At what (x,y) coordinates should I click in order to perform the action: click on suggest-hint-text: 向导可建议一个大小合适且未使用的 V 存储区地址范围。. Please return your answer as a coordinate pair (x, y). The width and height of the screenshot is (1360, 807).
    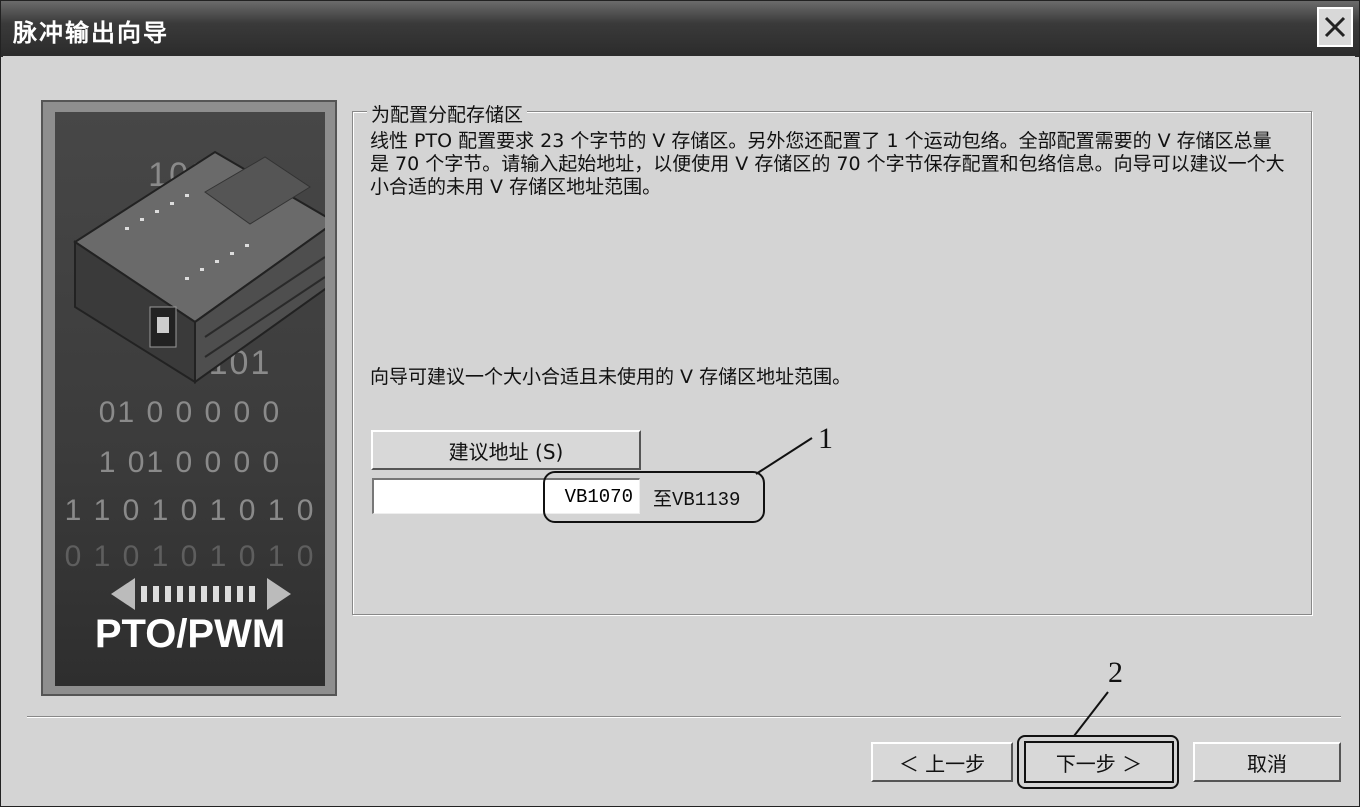
    Looking at the image, I should click on (611, 377).